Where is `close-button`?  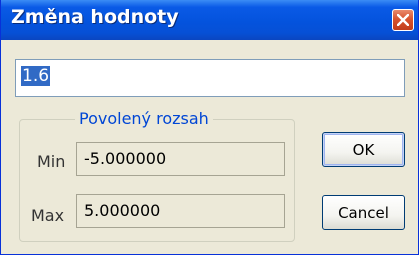
close-button is located at coordinates (403, 20).